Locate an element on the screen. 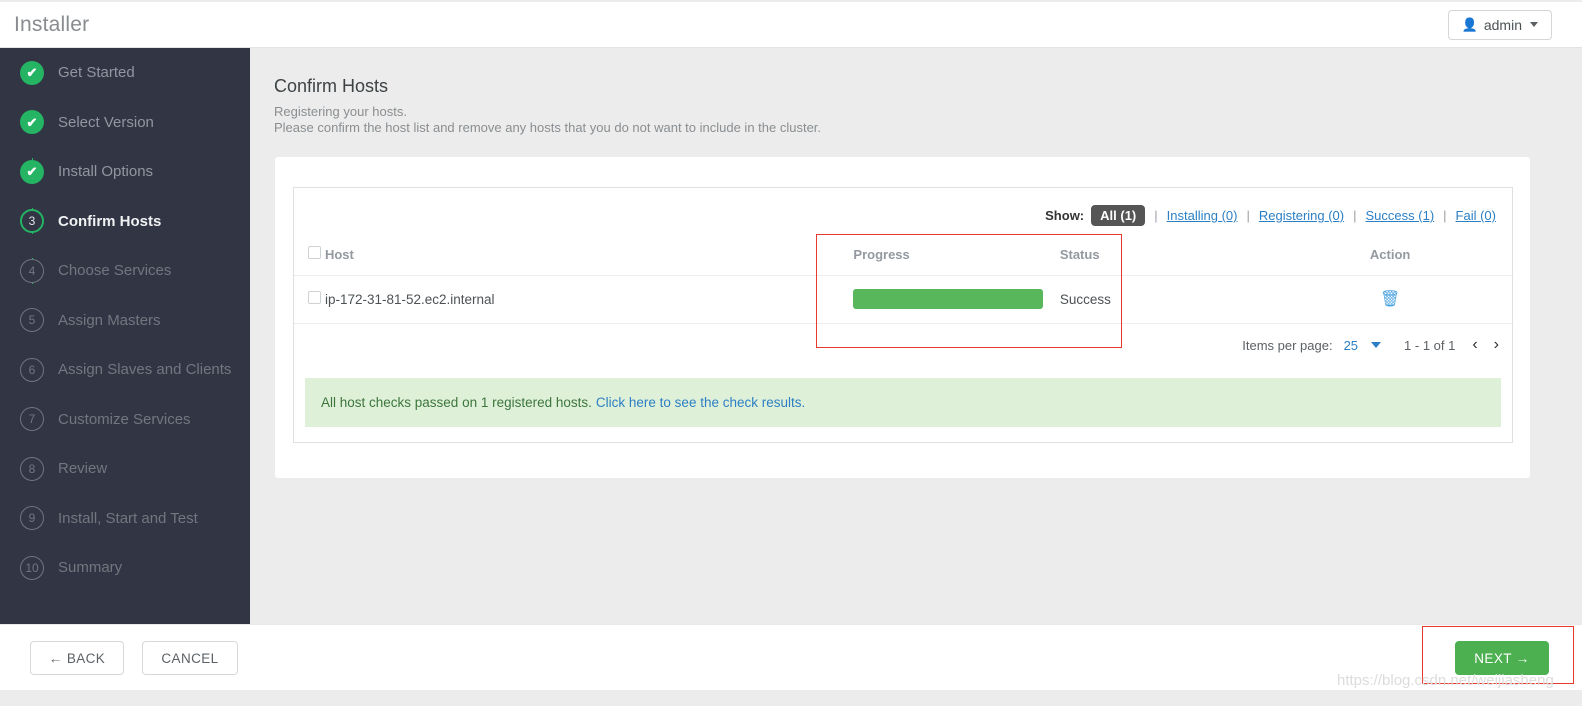  sidebar-step-confirm-hosts: 3 Confirm Hosts is located at coordinates (125, 222).